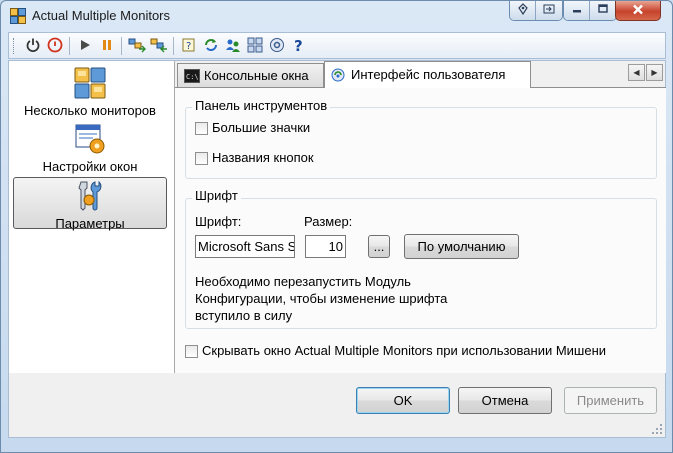 This screenshot has height=453, width=673. What do you see at coordinates (14, 46) in the screenshot?
I see `toolbar-grip` at bounding box center [14, 46].